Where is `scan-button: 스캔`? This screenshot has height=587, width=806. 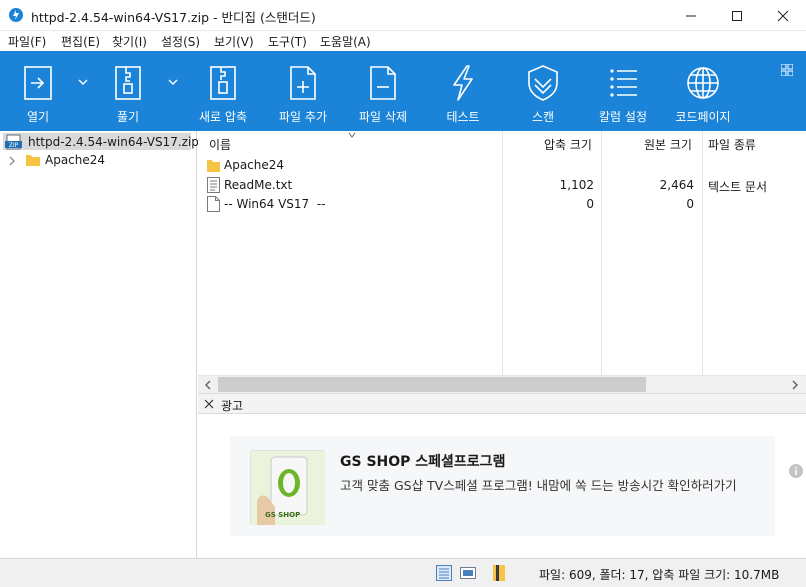 scan-button: 스캔 is located at coordinates (543, 91).